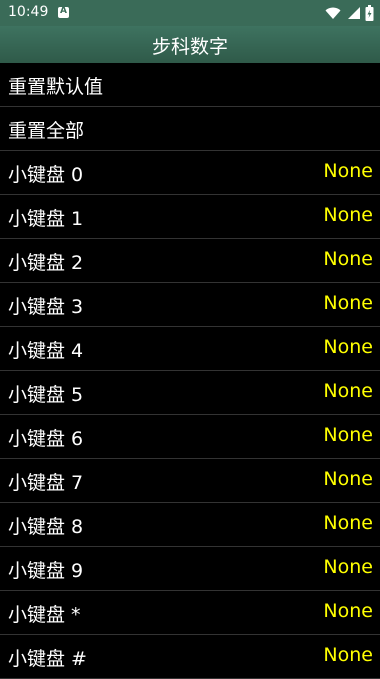 The image size is (380, 679). I want to click on signal-icon, so click(353, 13).